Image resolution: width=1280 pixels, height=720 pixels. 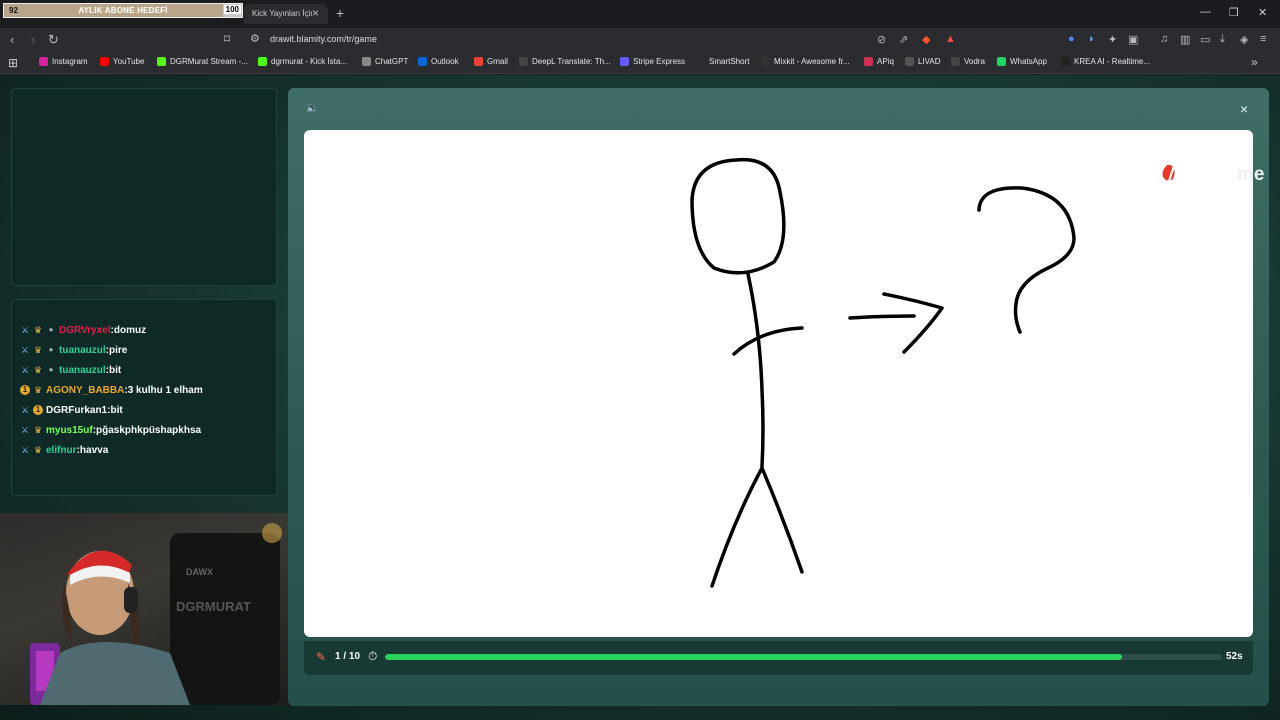 I want to click on bookmark-instagram: Instagram, so click(x=63, y=61).